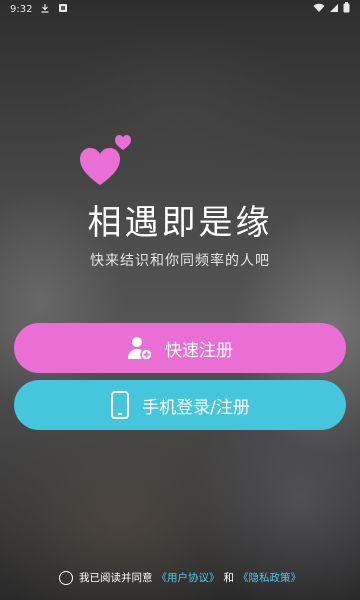  I want to click on battery-icon, so click(346, 9).